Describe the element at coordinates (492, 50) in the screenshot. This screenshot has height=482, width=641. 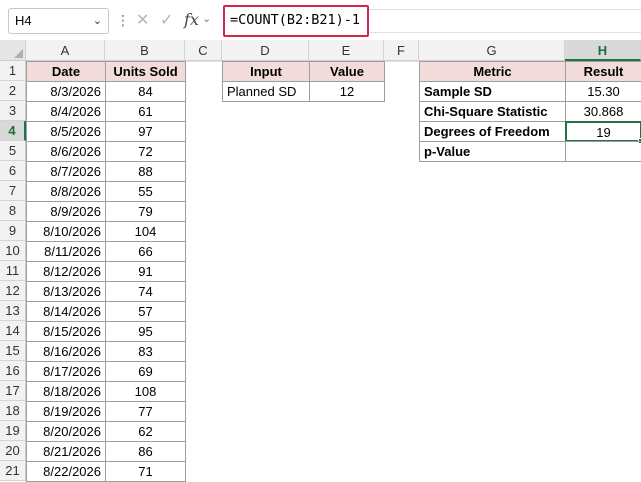
I see `column-header-g: G` at that location.